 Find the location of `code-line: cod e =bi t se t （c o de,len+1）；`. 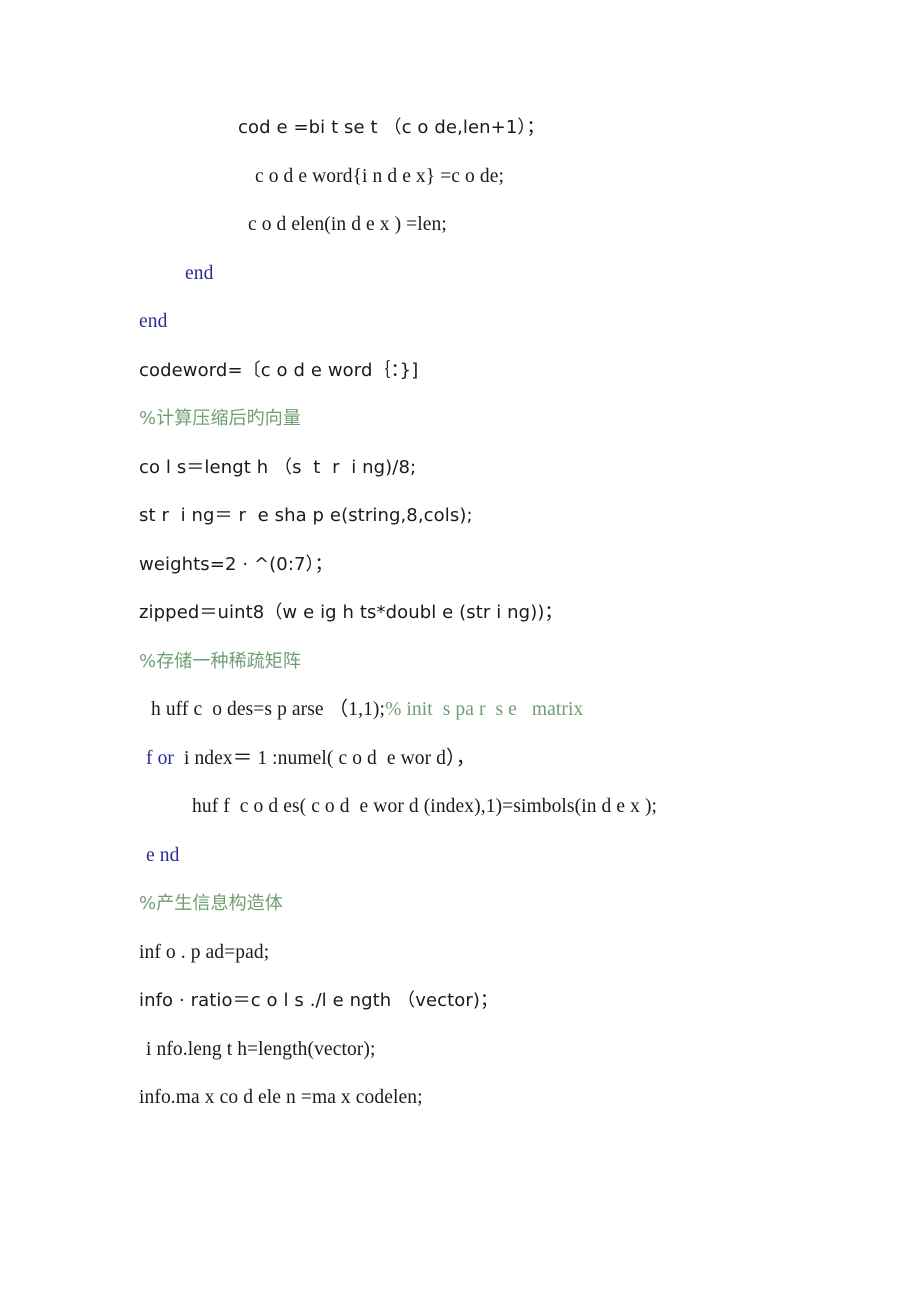

code-line: cod e =bi t se t （c o de,len+1）； is located at coordinates (391, 127).